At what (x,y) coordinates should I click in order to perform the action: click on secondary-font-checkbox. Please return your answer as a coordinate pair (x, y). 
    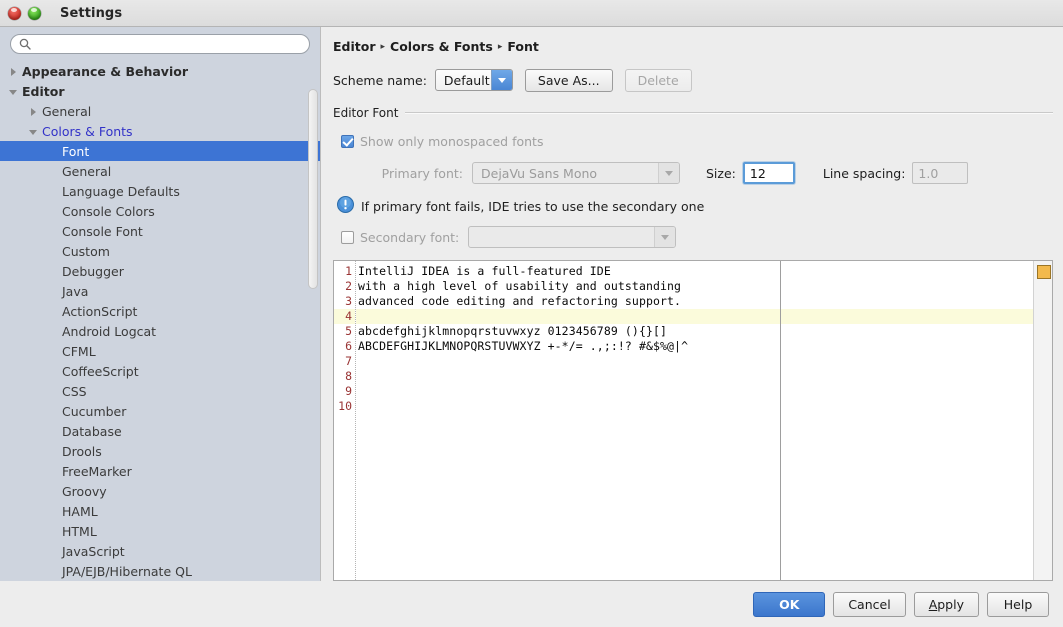
    Looking at the image, I should click on (347, 237).